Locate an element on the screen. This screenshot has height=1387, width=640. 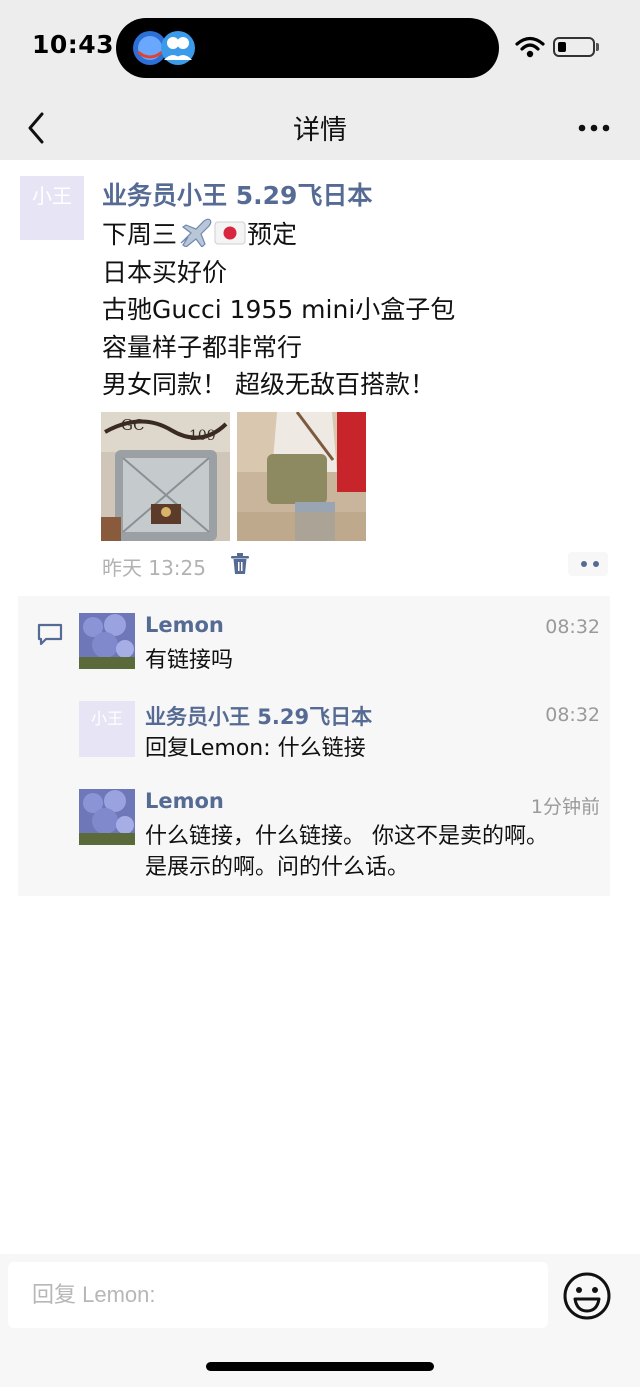
comment-1-avatar is located at coordinates (107, 641).